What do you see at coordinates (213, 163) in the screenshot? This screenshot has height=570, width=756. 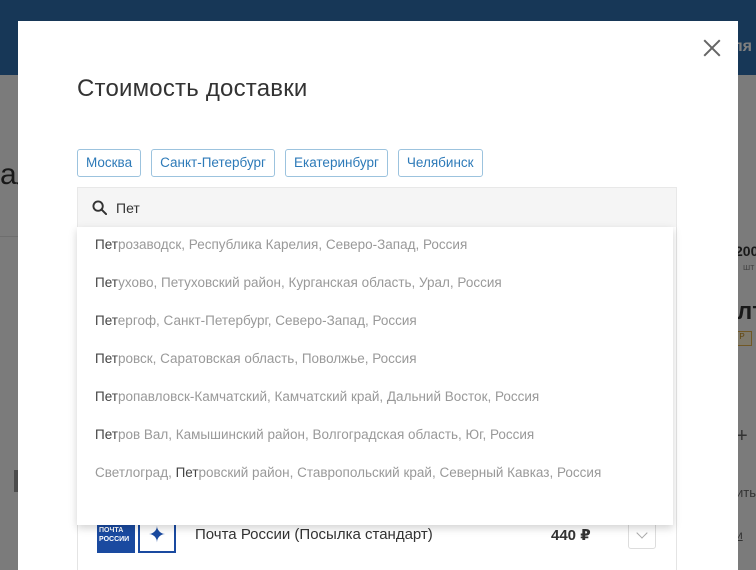 I see `city-chip-saint-petersburg: Санкт-Петербург` at bounding box center [213, 163].